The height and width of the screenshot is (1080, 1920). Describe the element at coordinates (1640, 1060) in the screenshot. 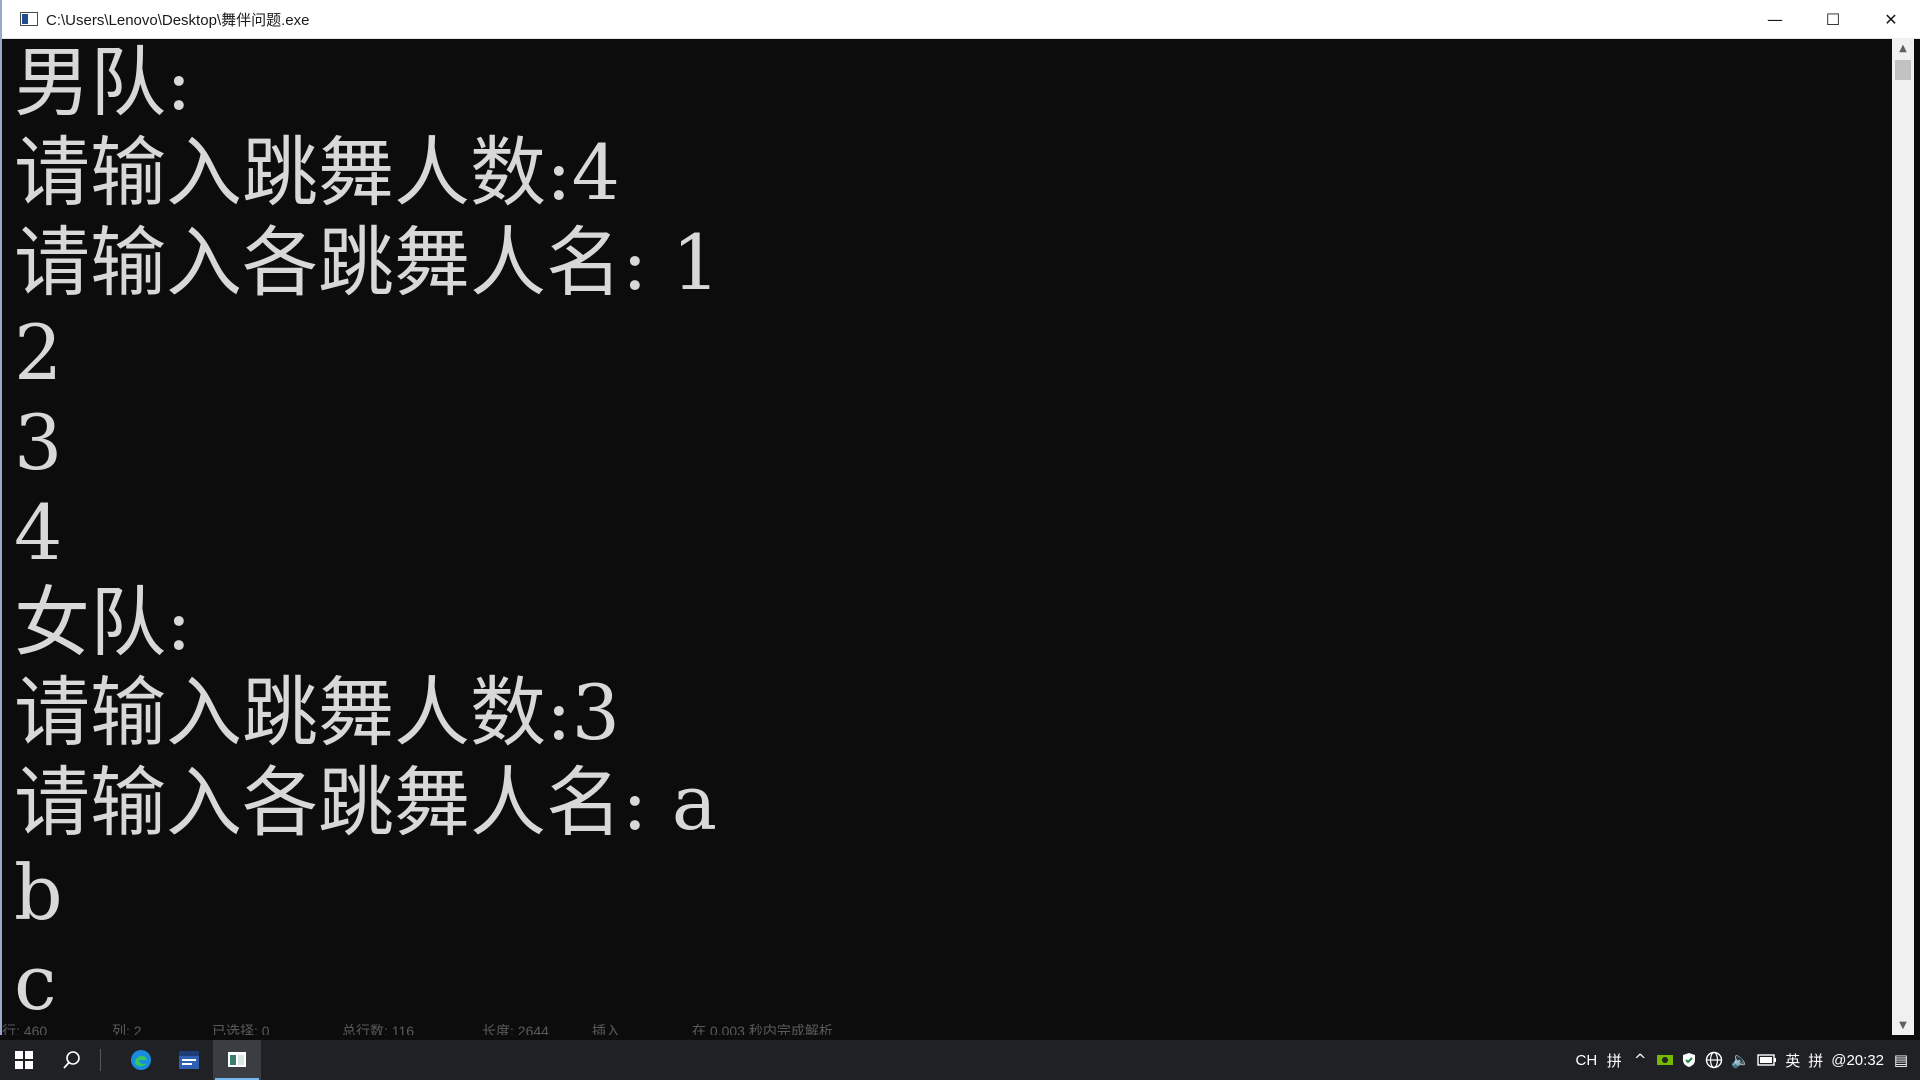

I see `show-hidden-icons-chevron-icon: ^` at that location.